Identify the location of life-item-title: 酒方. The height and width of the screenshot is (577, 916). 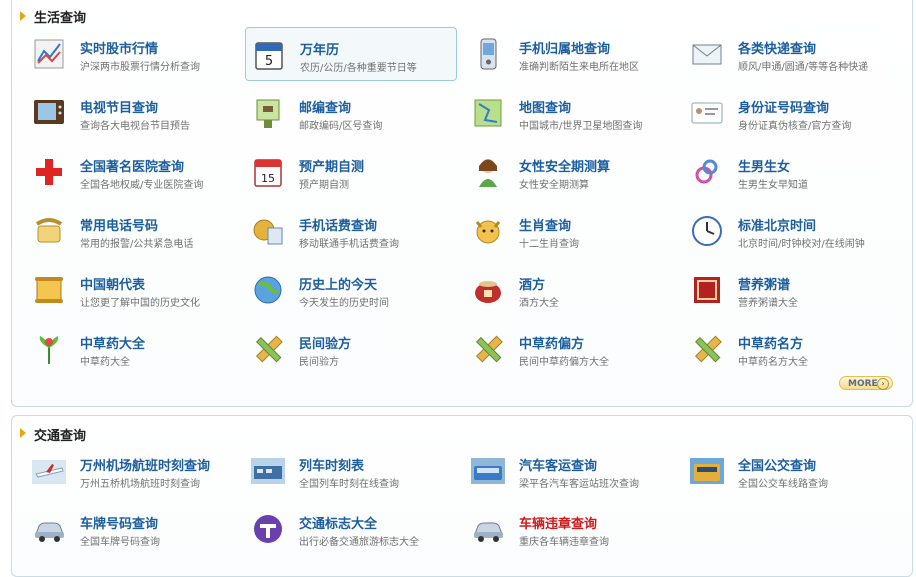
(532, 283).